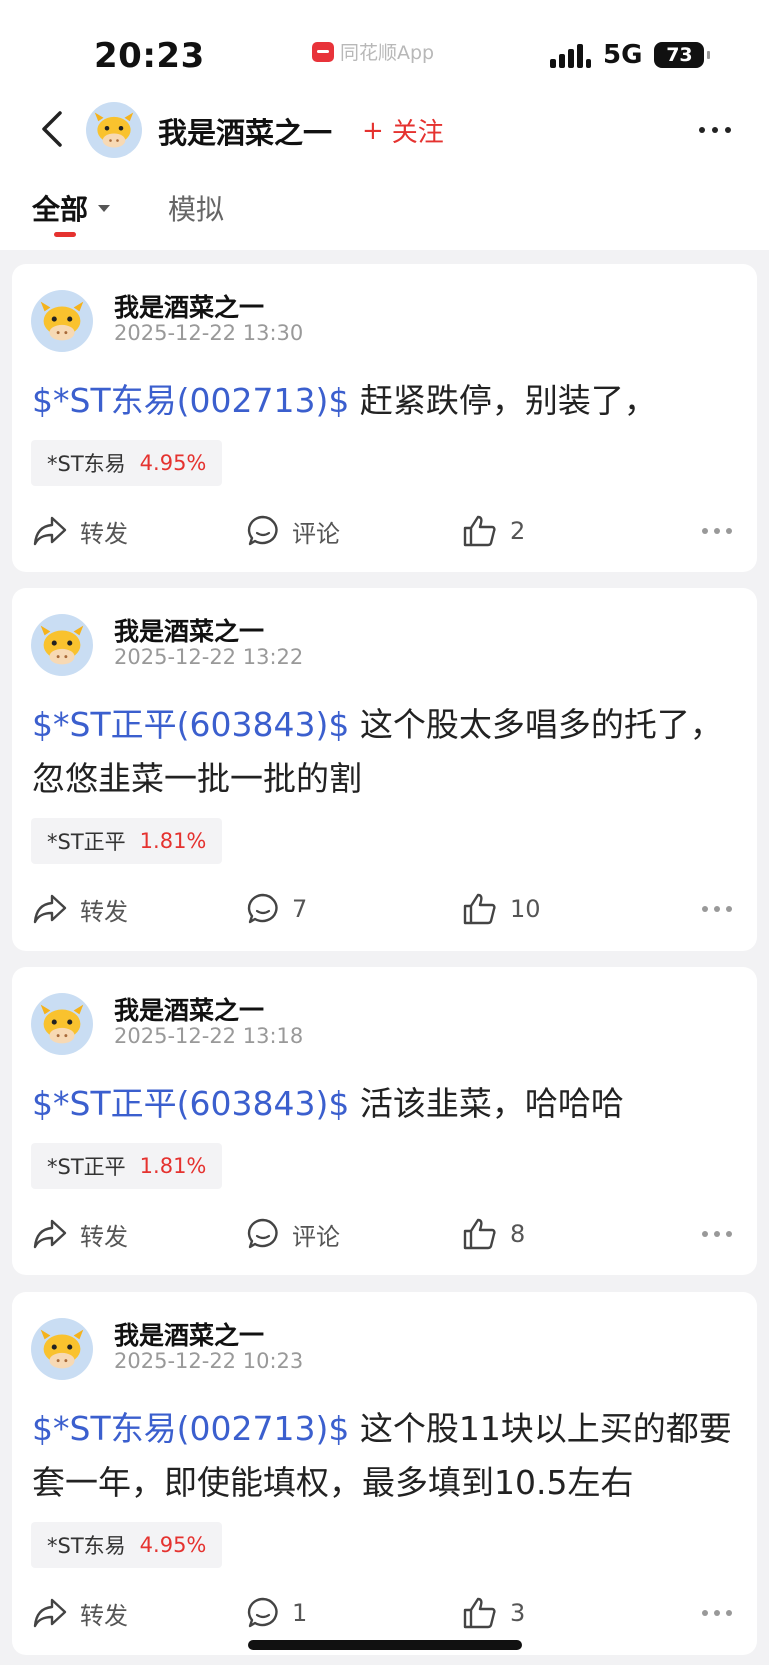 The height and width of the screenshot is (1665, 769). What do you see at coordinates (503, 400) in the screenshot?
I see `post-text: 赶紧跌停，别装了，` at bounding box center [503, 400].